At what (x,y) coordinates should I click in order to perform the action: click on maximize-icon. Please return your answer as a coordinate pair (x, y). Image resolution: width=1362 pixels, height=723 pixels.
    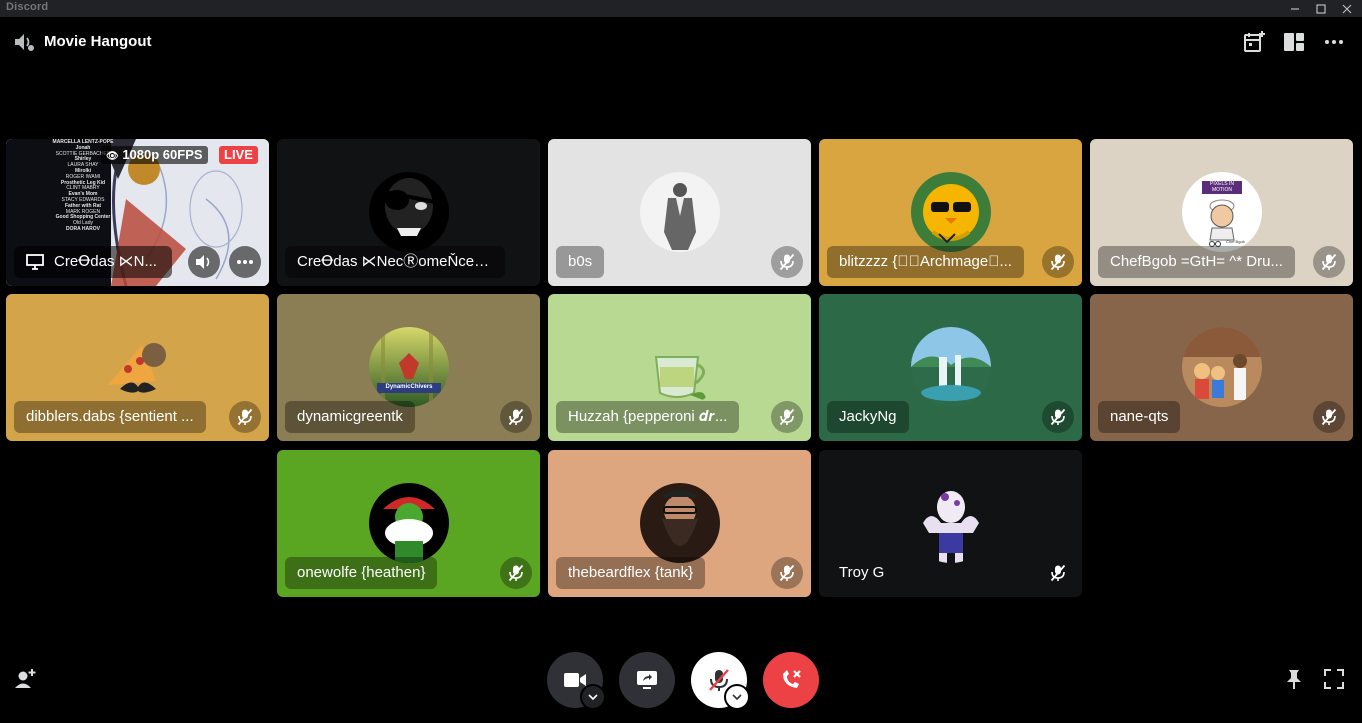
    Looking at the image, I should click on (1321, 8).